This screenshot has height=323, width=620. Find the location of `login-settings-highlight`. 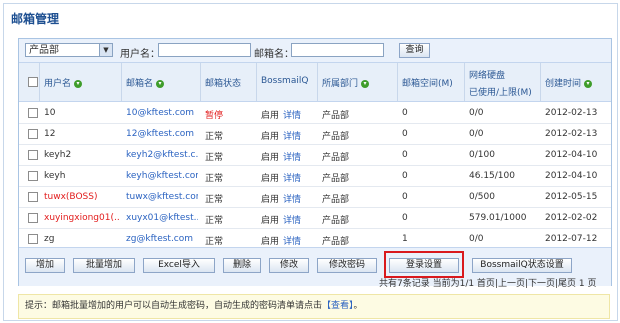

login-settings-highlight is located at coordinates (424, 264).